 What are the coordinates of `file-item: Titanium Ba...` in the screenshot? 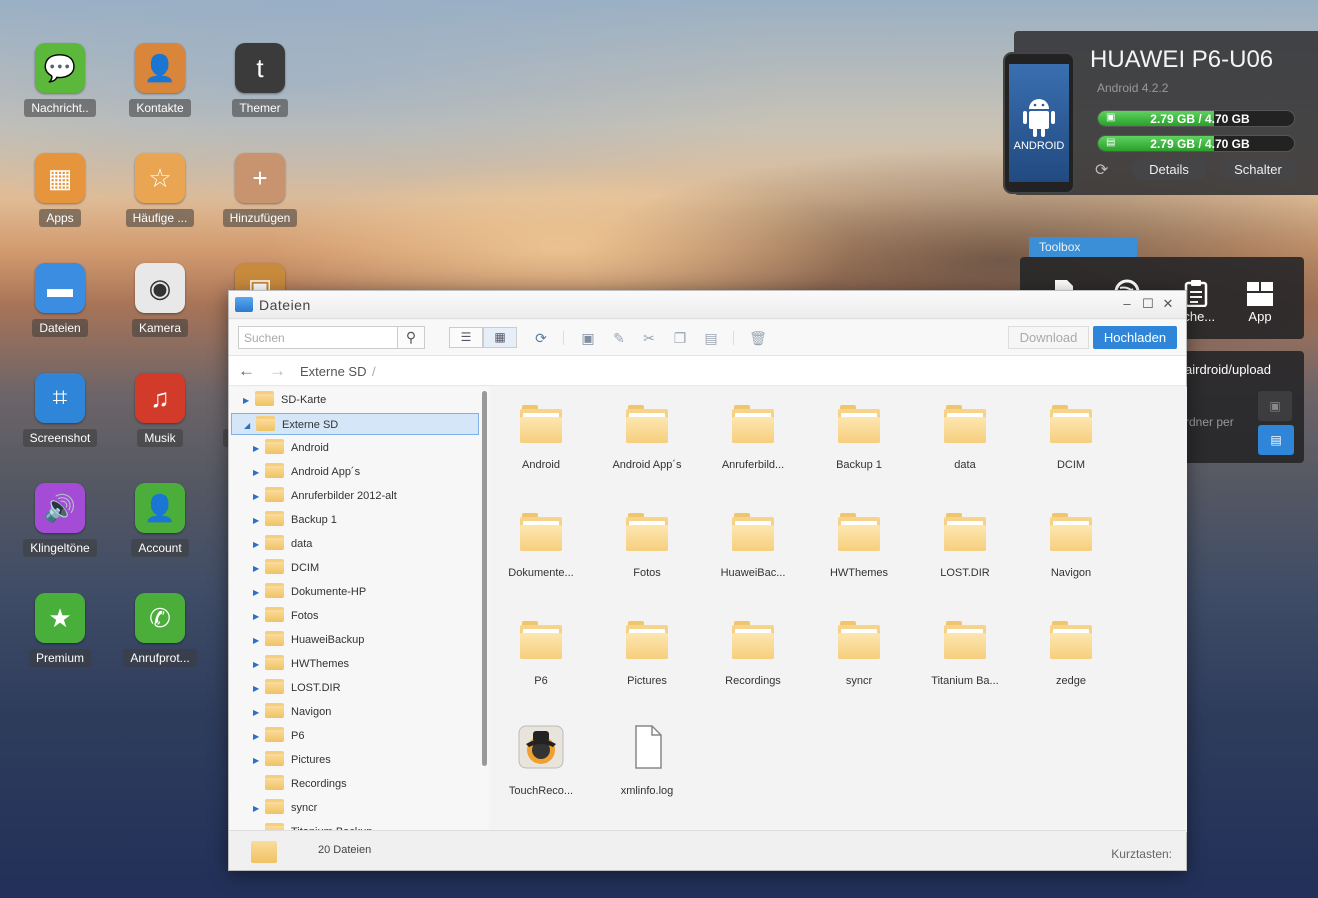 It's located at (965, 654).